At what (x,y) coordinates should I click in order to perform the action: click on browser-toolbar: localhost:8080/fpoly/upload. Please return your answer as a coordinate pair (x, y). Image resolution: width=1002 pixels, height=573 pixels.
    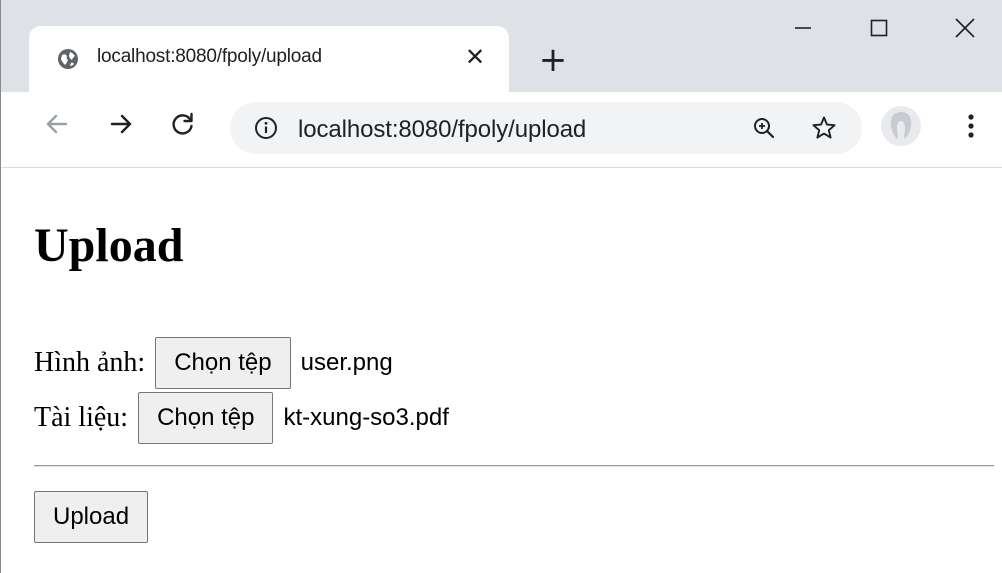
    Looking at the image, I should click on (501, 130).